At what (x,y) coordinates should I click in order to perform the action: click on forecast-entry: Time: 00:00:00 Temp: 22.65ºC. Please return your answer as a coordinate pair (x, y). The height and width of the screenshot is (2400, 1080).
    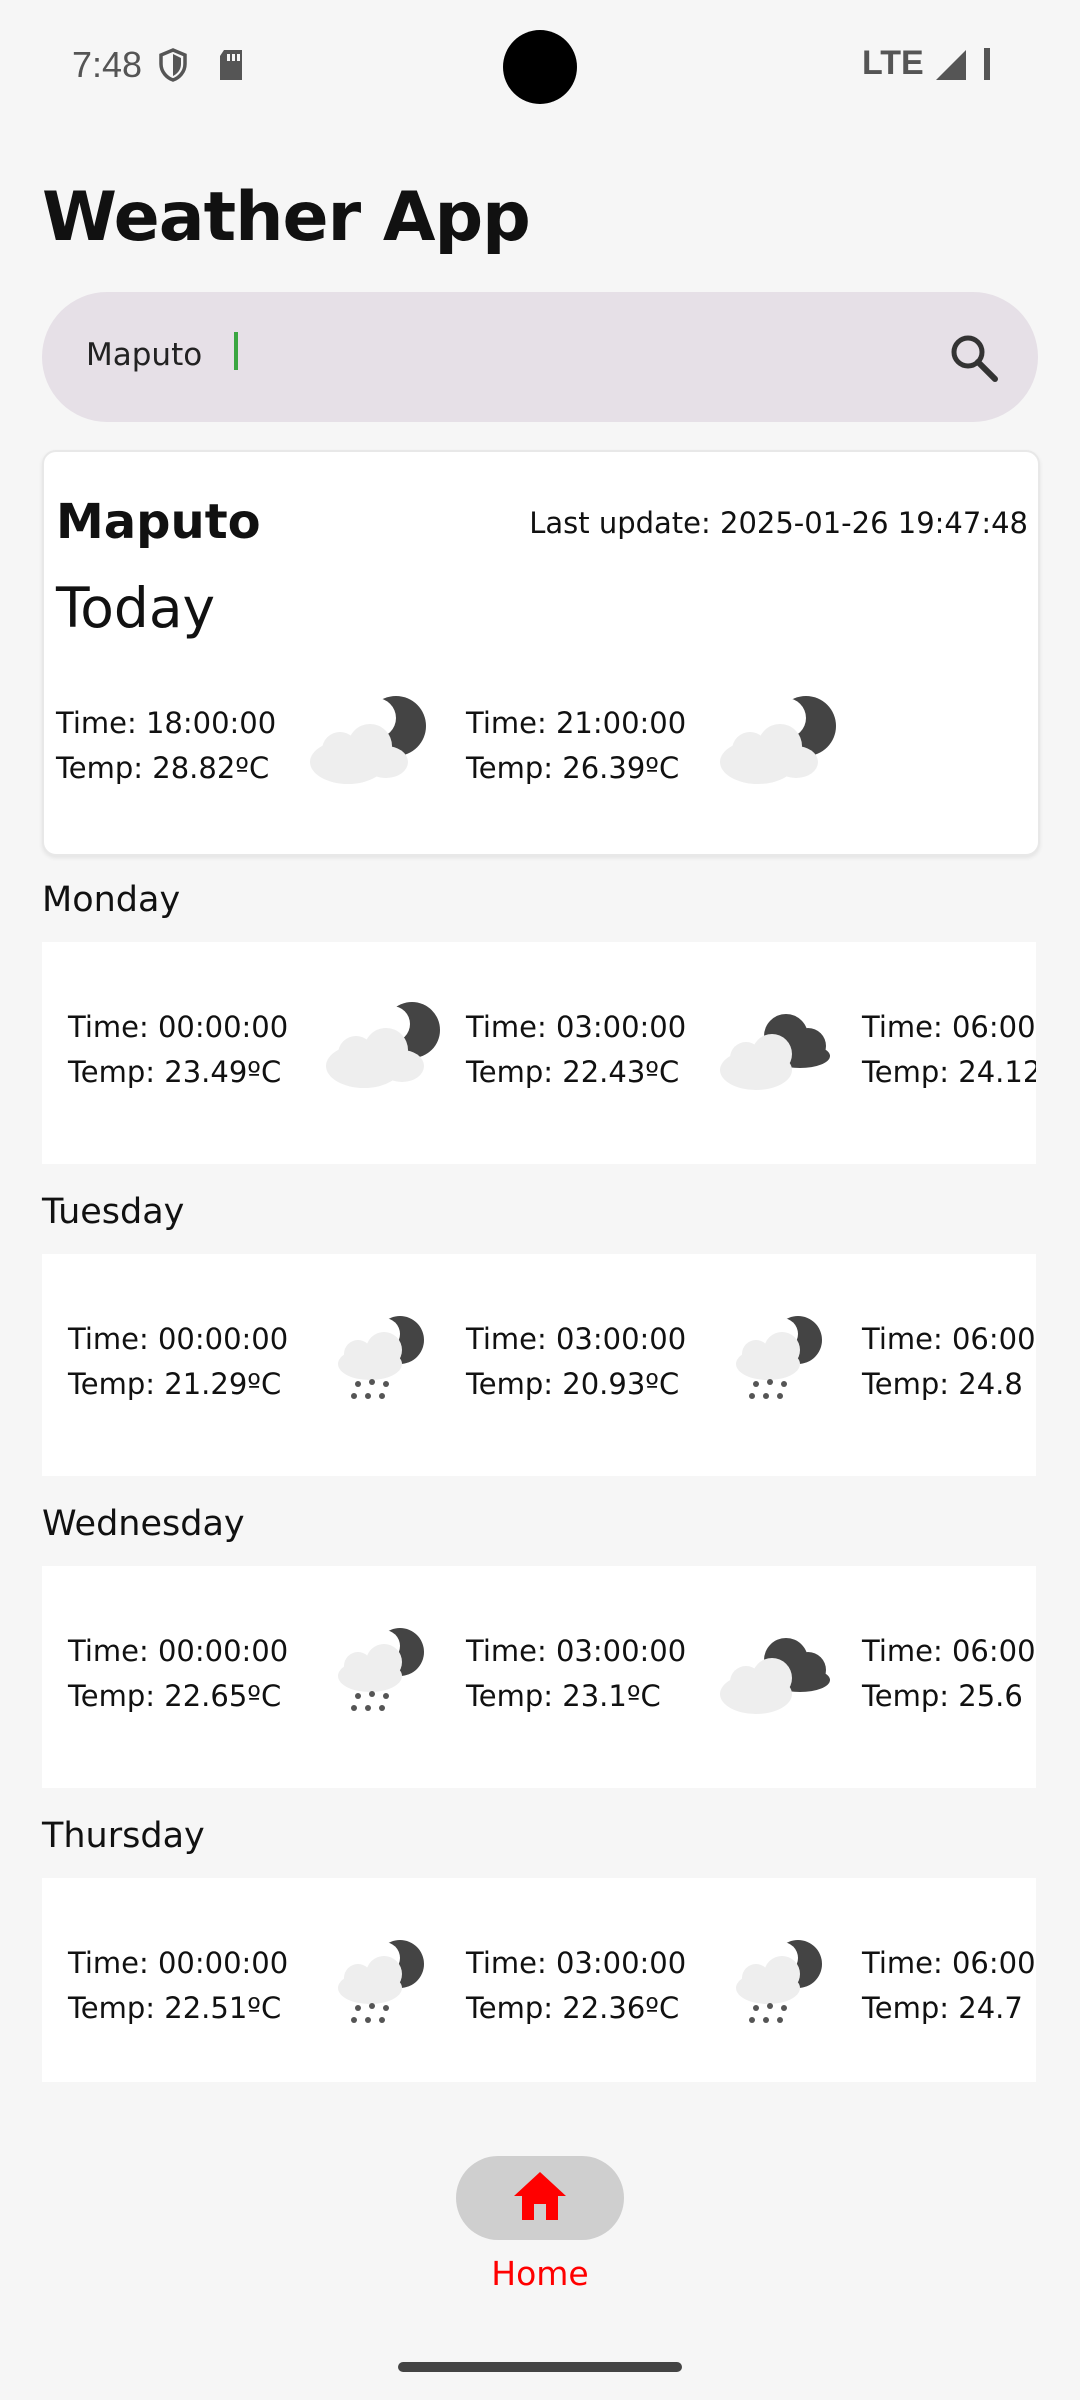
    Looking at the image, I should click on (268, 1681).